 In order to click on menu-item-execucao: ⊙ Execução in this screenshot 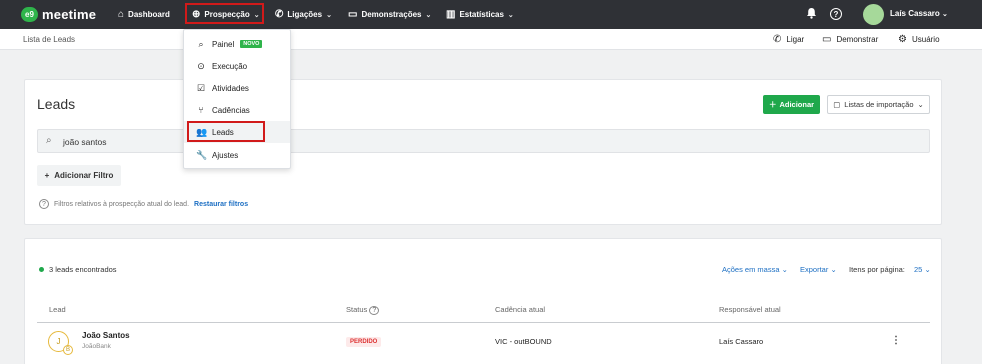, I will do `click(237, 66)`.